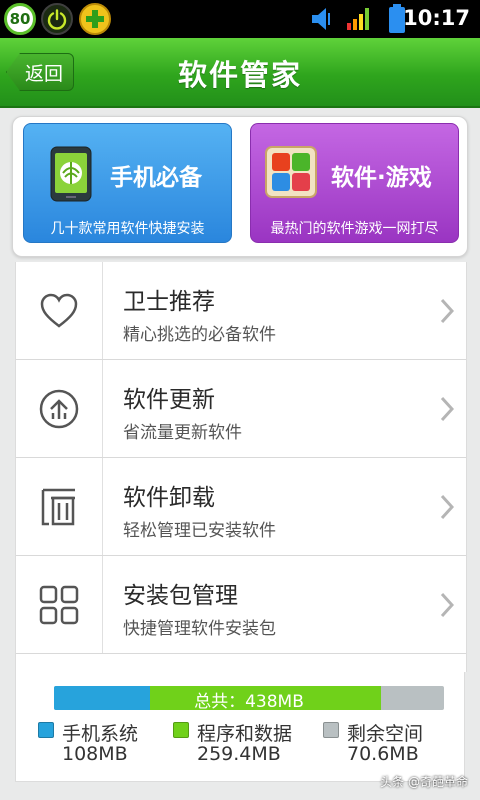 The height and width of the screenshot is (800, 480). I want to click on trash-icon, so click(58, 506).